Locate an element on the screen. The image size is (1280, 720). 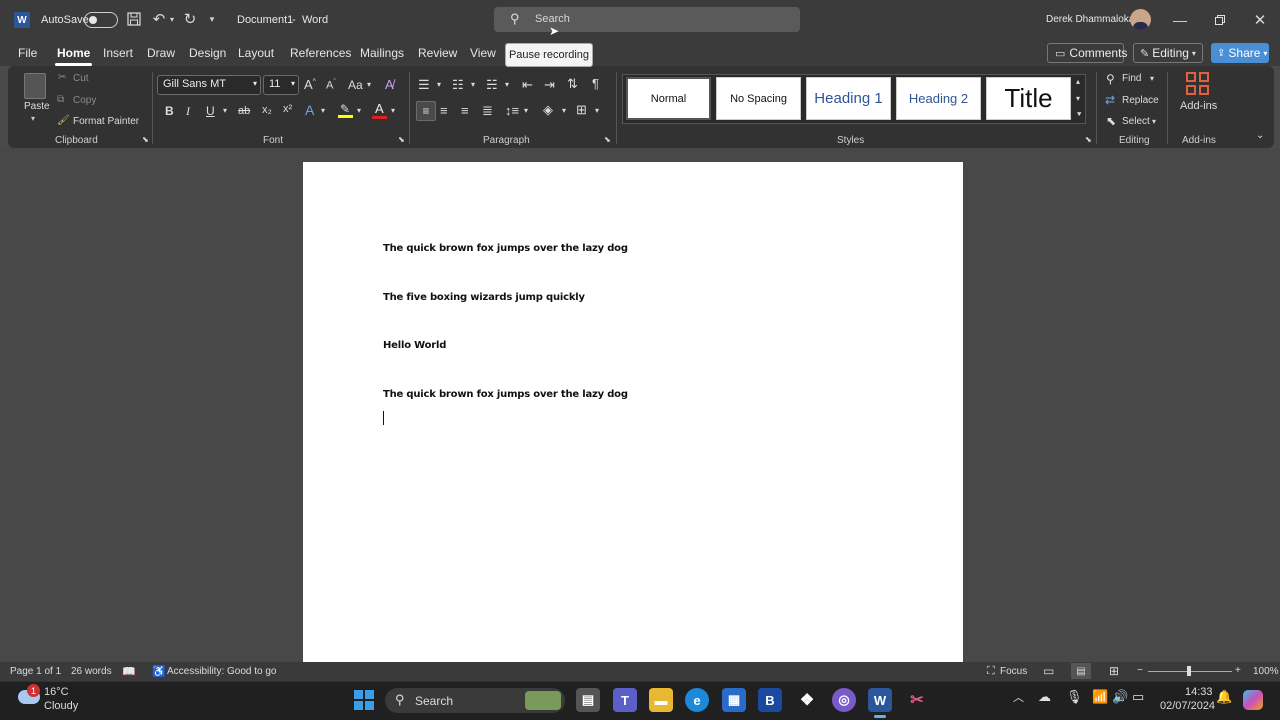
taskbar-search: ⚲ Search is located at coordinates (475, 700).